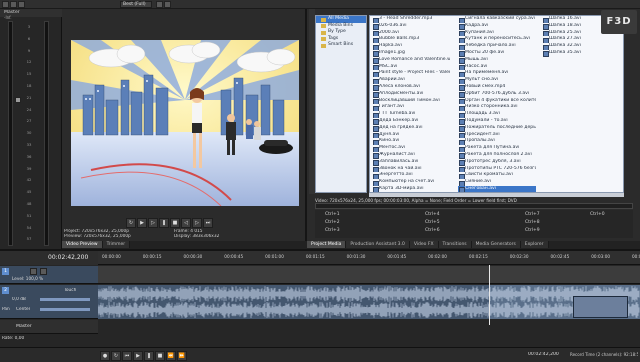 This screenshot has height=362, width=640. What do you see at coordinates (600, 307) in the screenshot?
I see `video-thumbnail-clip` at bounding box center [600, 307].